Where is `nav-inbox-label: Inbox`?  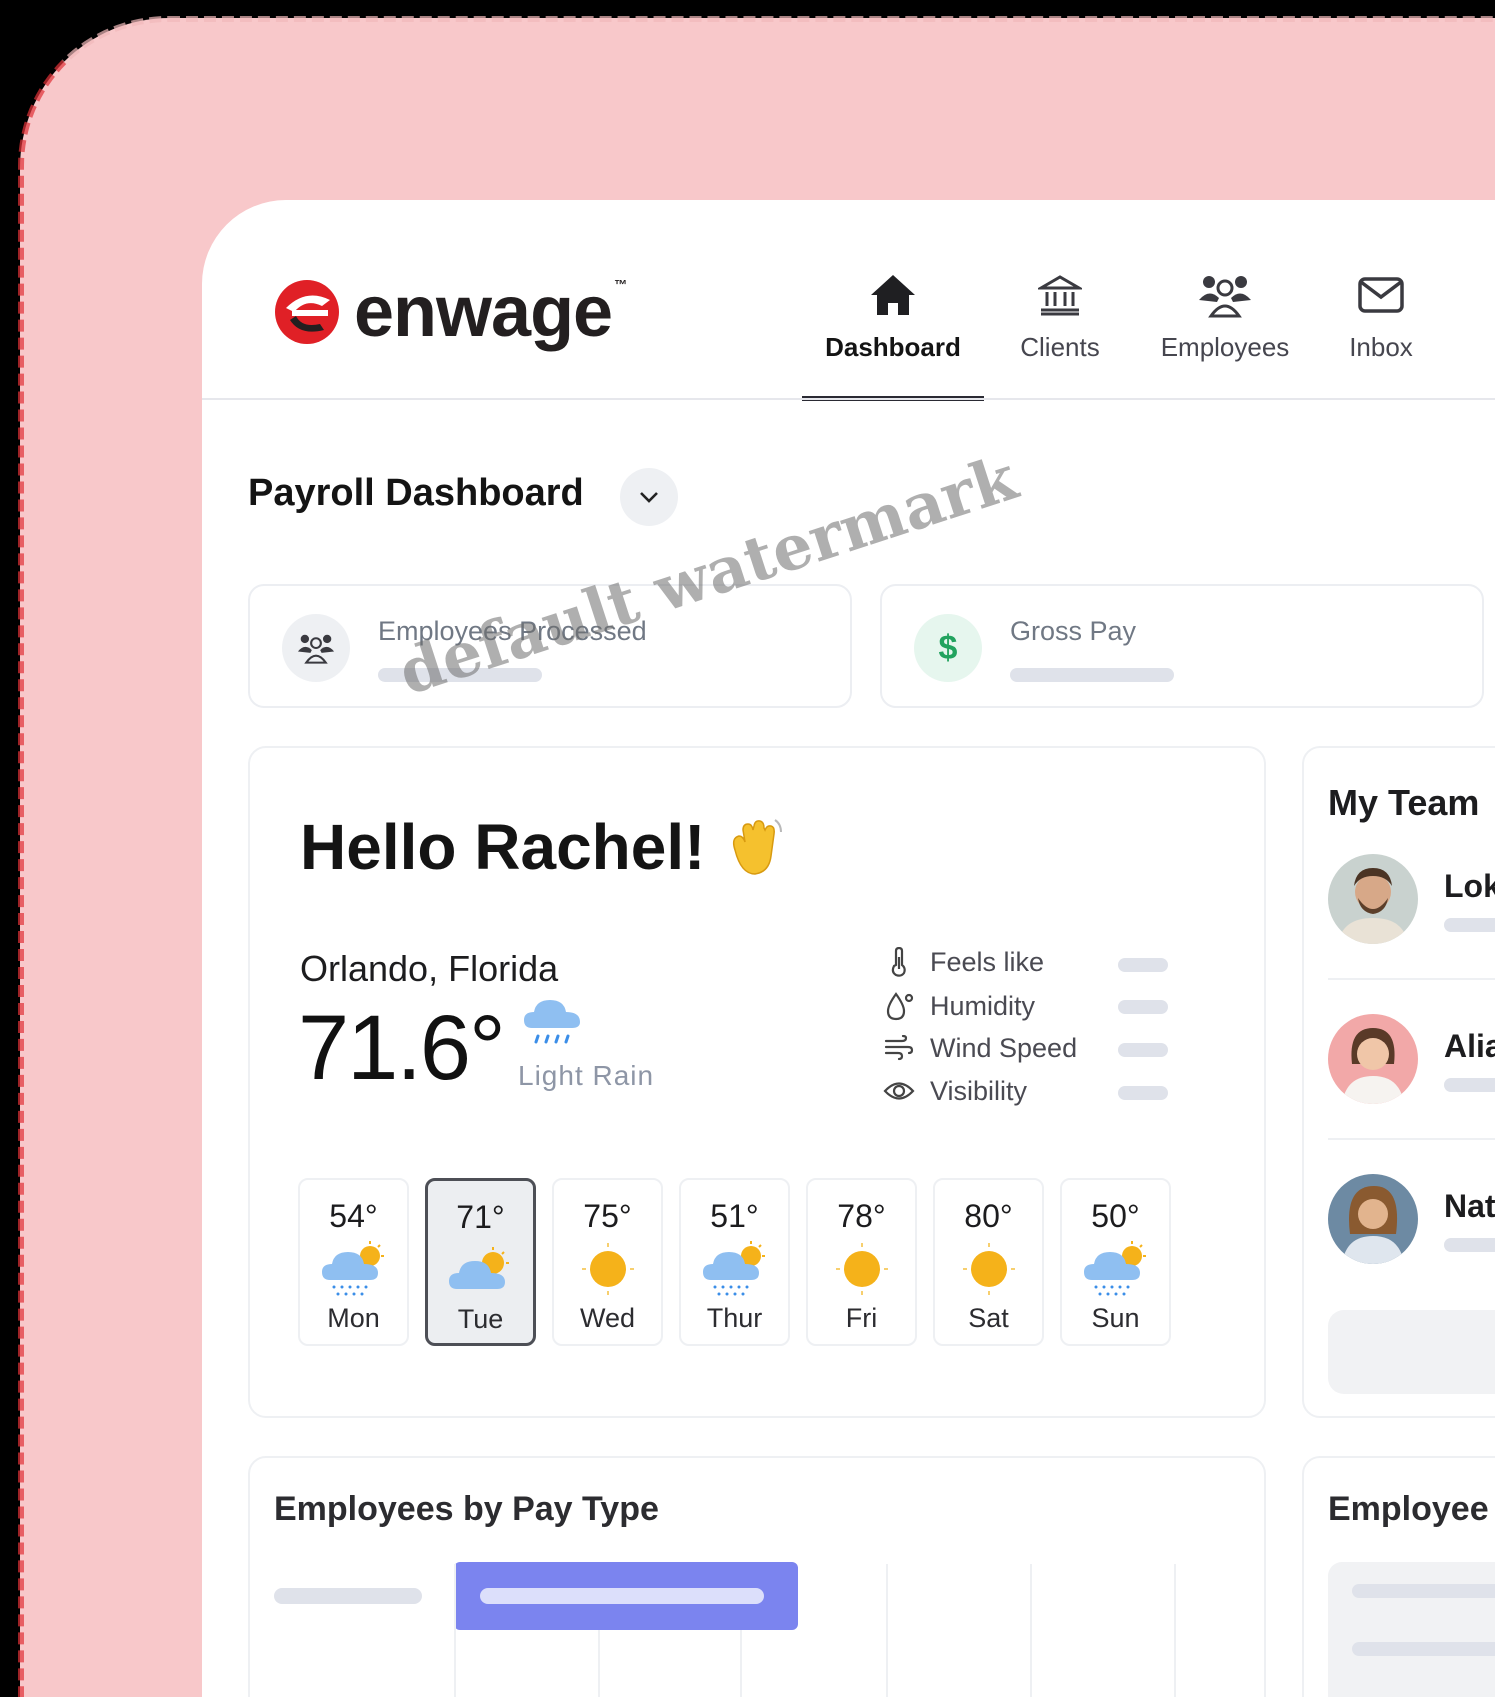
nav-inbox-label: Inbox is located at coordinates (1381, 347).